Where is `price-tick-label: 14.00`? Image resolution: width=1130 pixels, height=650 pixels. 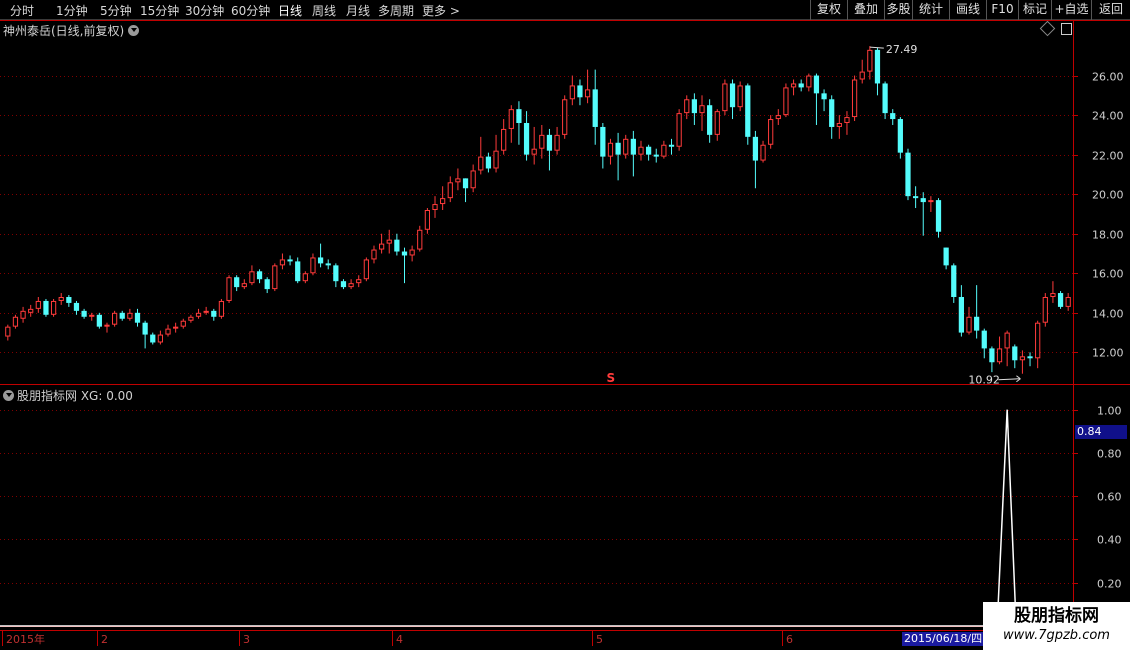 price-tick-label: 14.00 is located at coordinates (1108, 314).